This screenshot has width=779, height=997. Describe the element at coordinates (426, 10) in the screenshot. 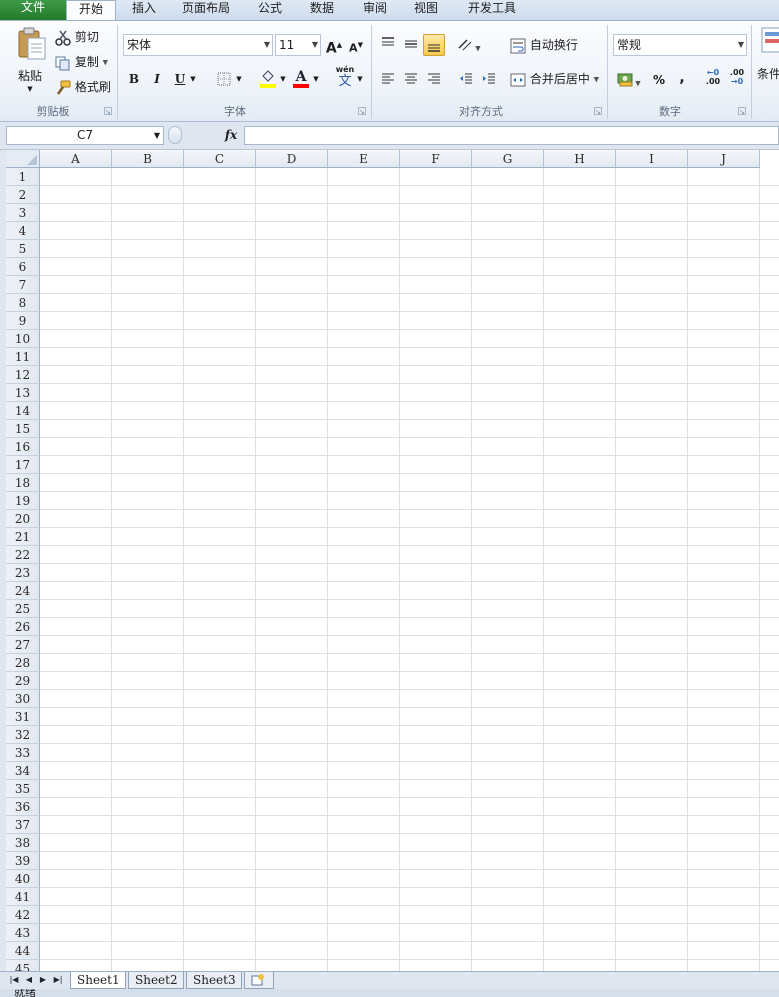

I see `tab-view: 视图` at that location.